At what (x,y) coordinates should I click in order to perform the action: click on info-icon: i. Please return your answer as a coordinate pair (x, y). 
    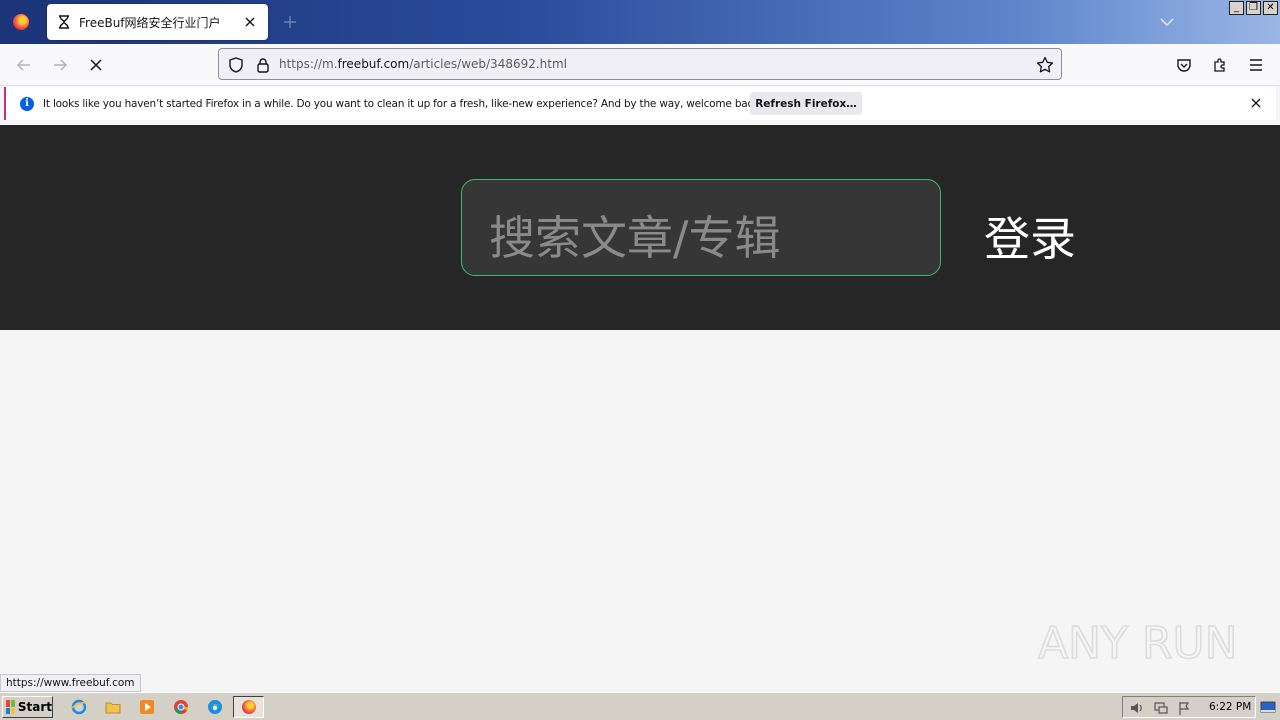
    Looking at the image, I should click on (27, 103).